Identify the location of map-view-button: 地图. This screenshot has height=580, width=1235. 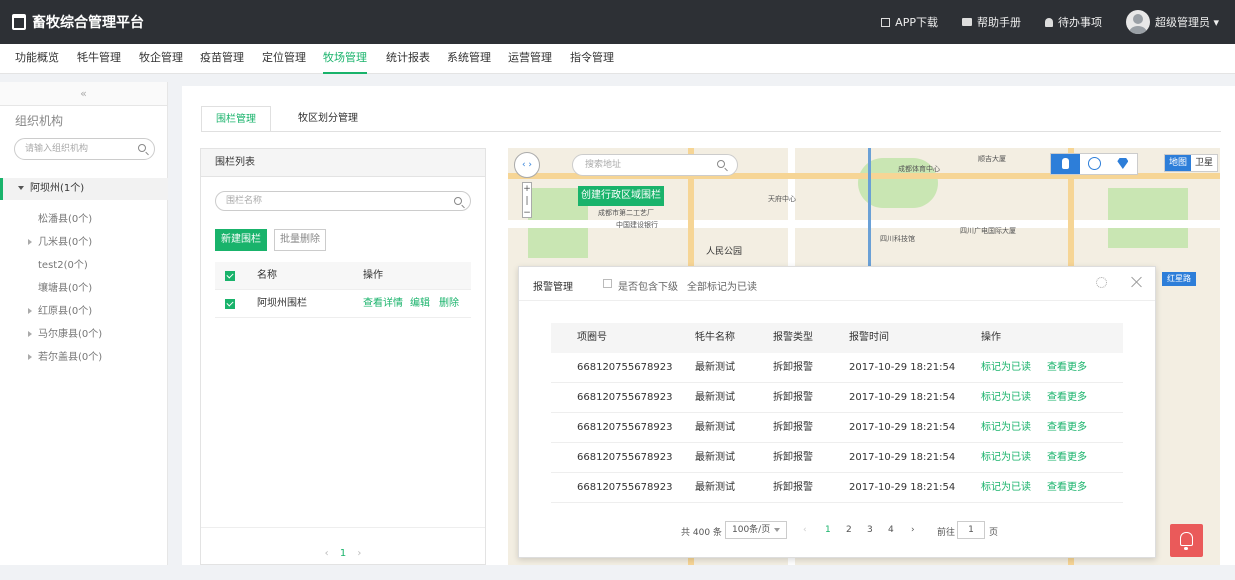
(1178, 163).